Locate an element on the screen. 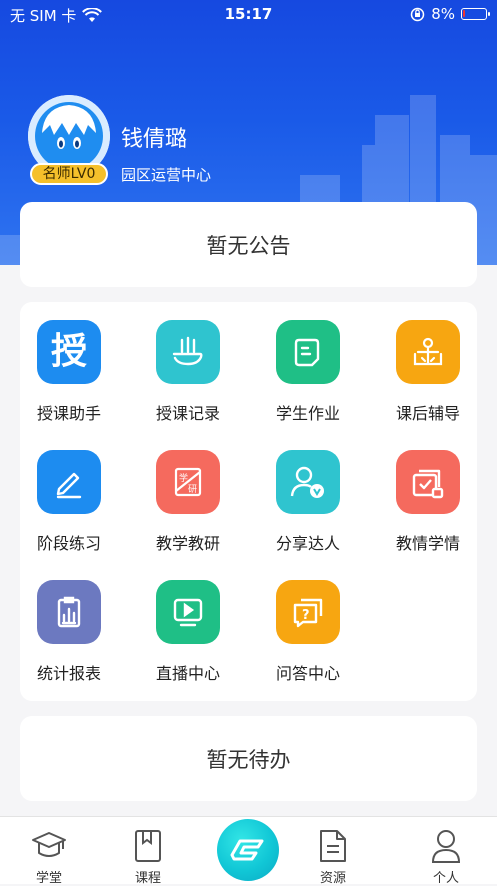  center-home-button is located at coordinates (248, 850).